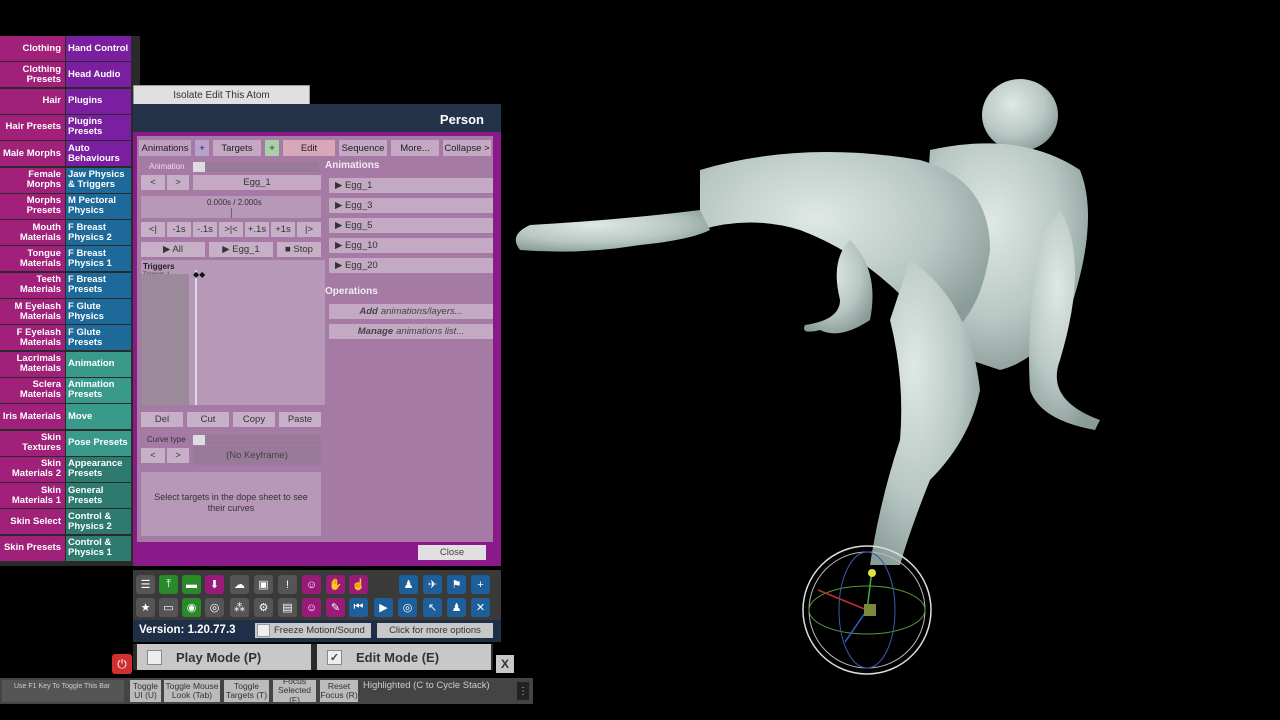 Image resolution: width=1280 pixels, height=720 pixels. I want to click on menu-item-left: Lacrimals Materials, so click(32, 364).